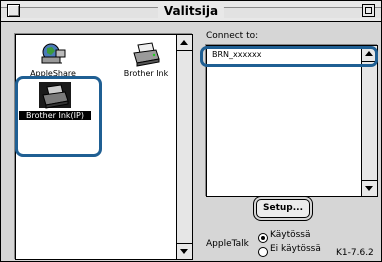 This screenshot has height=262, width=382. I want to click on appleshare-icon, so click(53, 53).